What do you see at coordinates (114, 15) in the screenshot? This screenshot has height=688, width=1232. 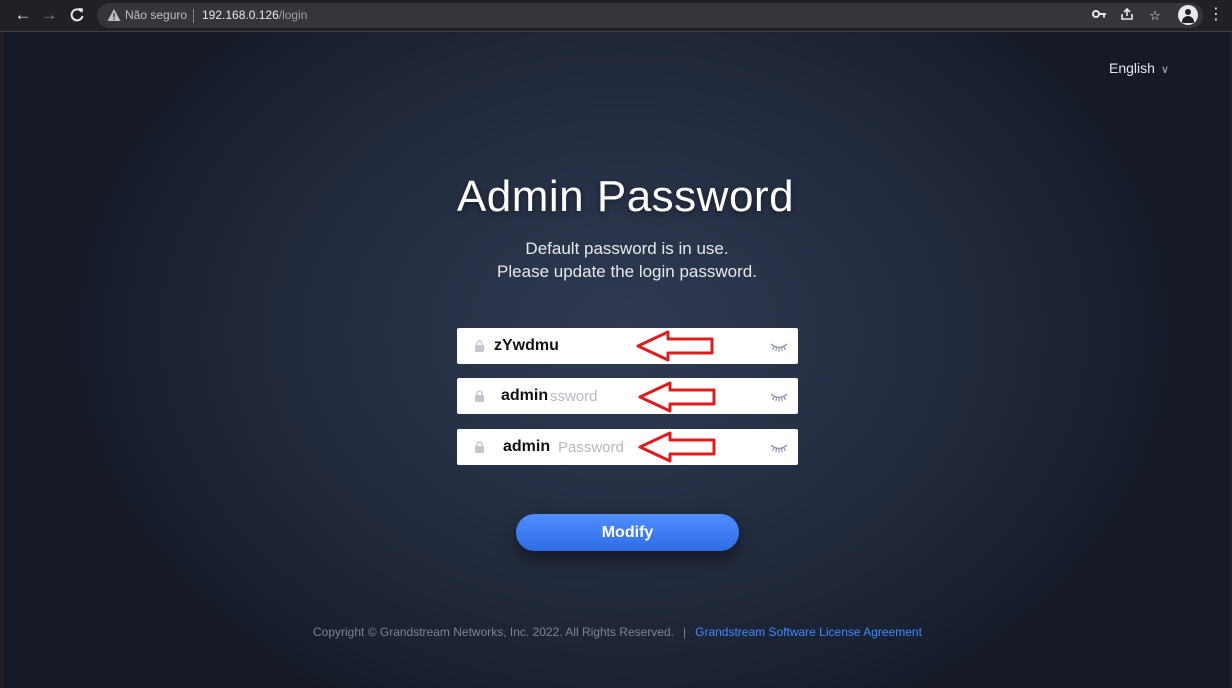 I see `warning-icon` at bounding box center [114, 15].